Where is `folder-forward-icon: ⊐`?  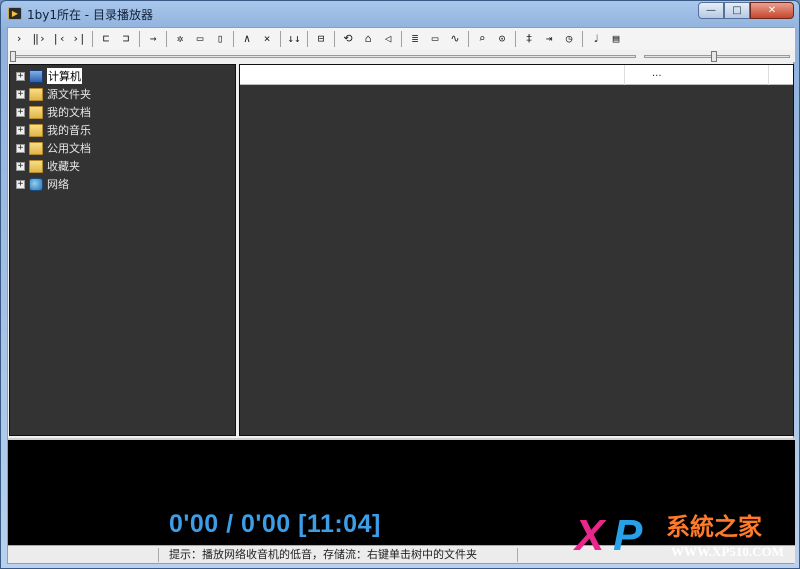 folder-forward-icon: ⊐ is located at coordinates (126, 38).